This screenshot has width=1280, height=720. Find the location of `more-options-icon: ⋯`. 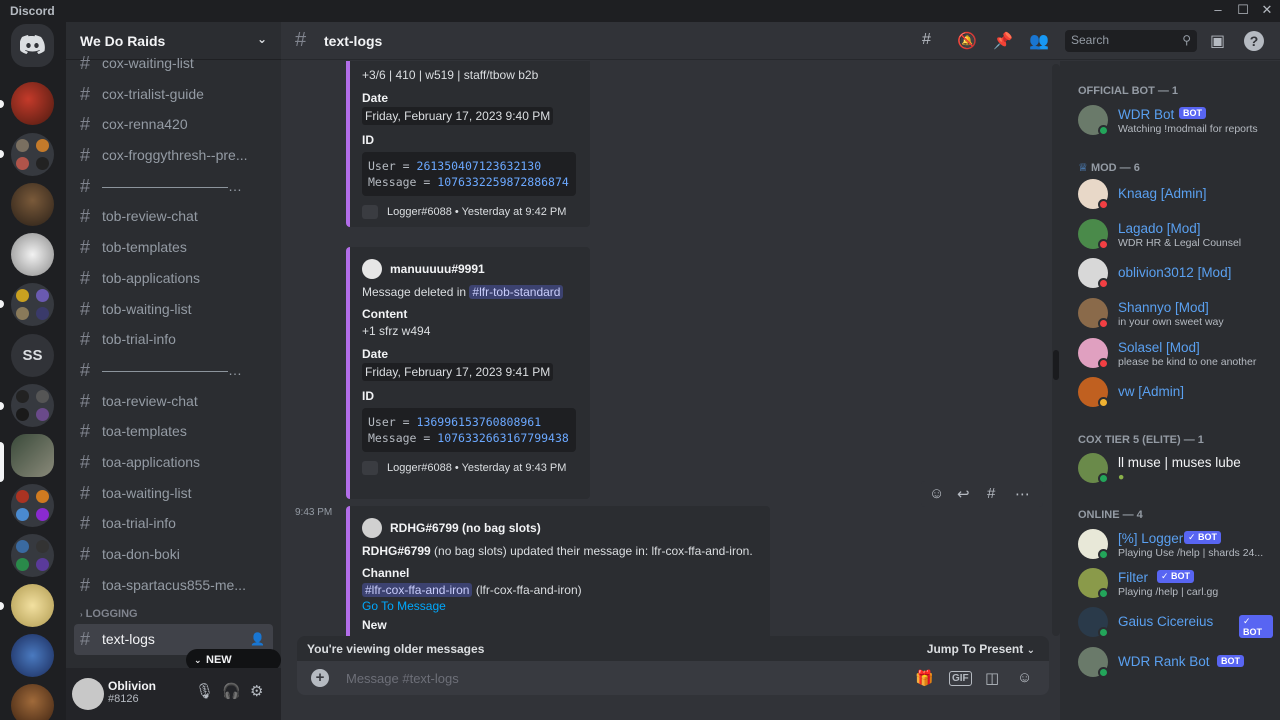

more-options-icon: ⋯ is located at coordinates (1022, 494).